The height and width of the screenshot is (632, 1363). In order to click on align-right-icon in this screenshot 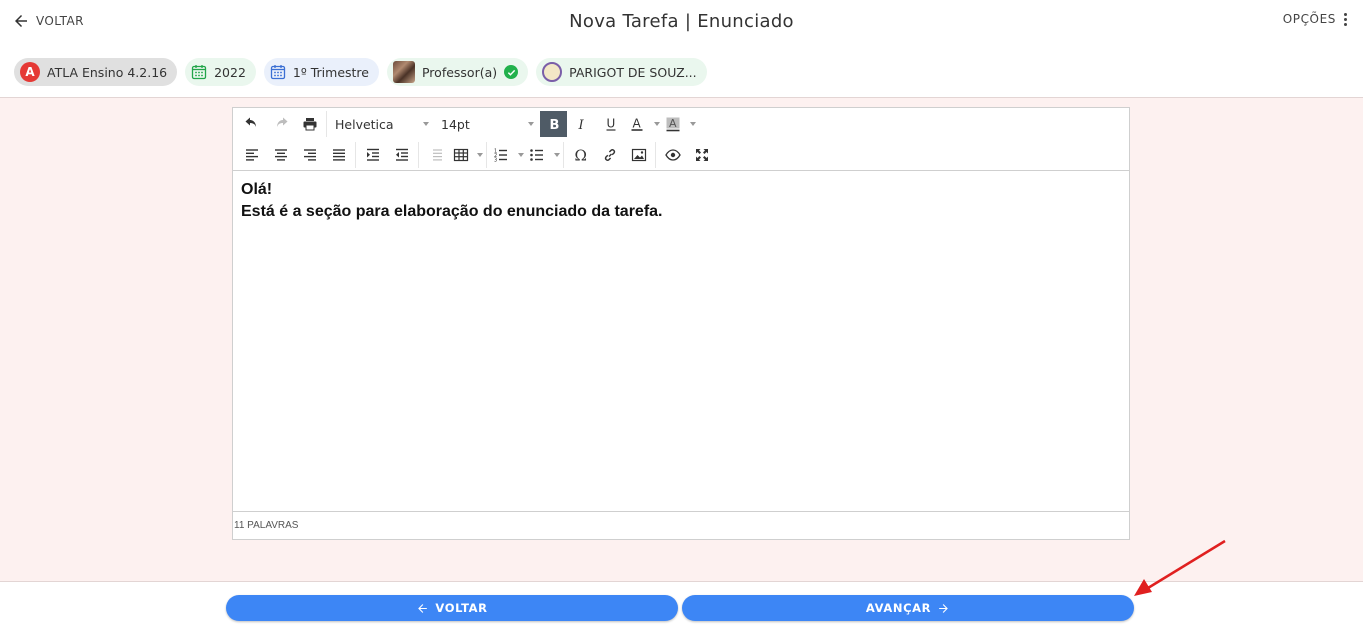, I will do `click(309, 155)`.